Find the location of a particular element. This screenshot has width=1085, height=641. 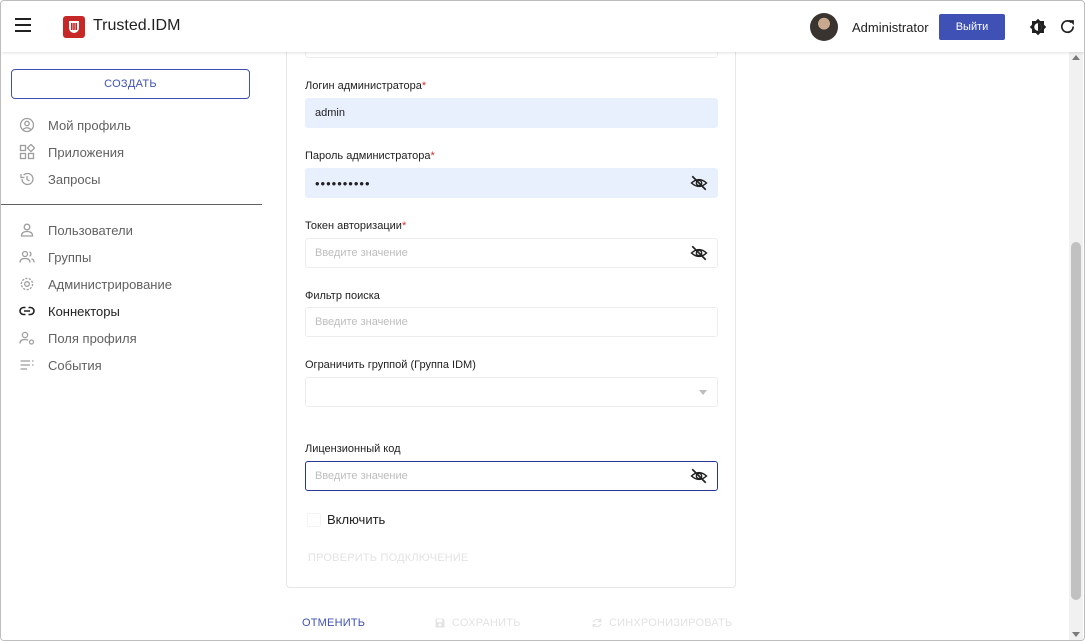

enable-label: Включить is located at coordinates (356, 519).